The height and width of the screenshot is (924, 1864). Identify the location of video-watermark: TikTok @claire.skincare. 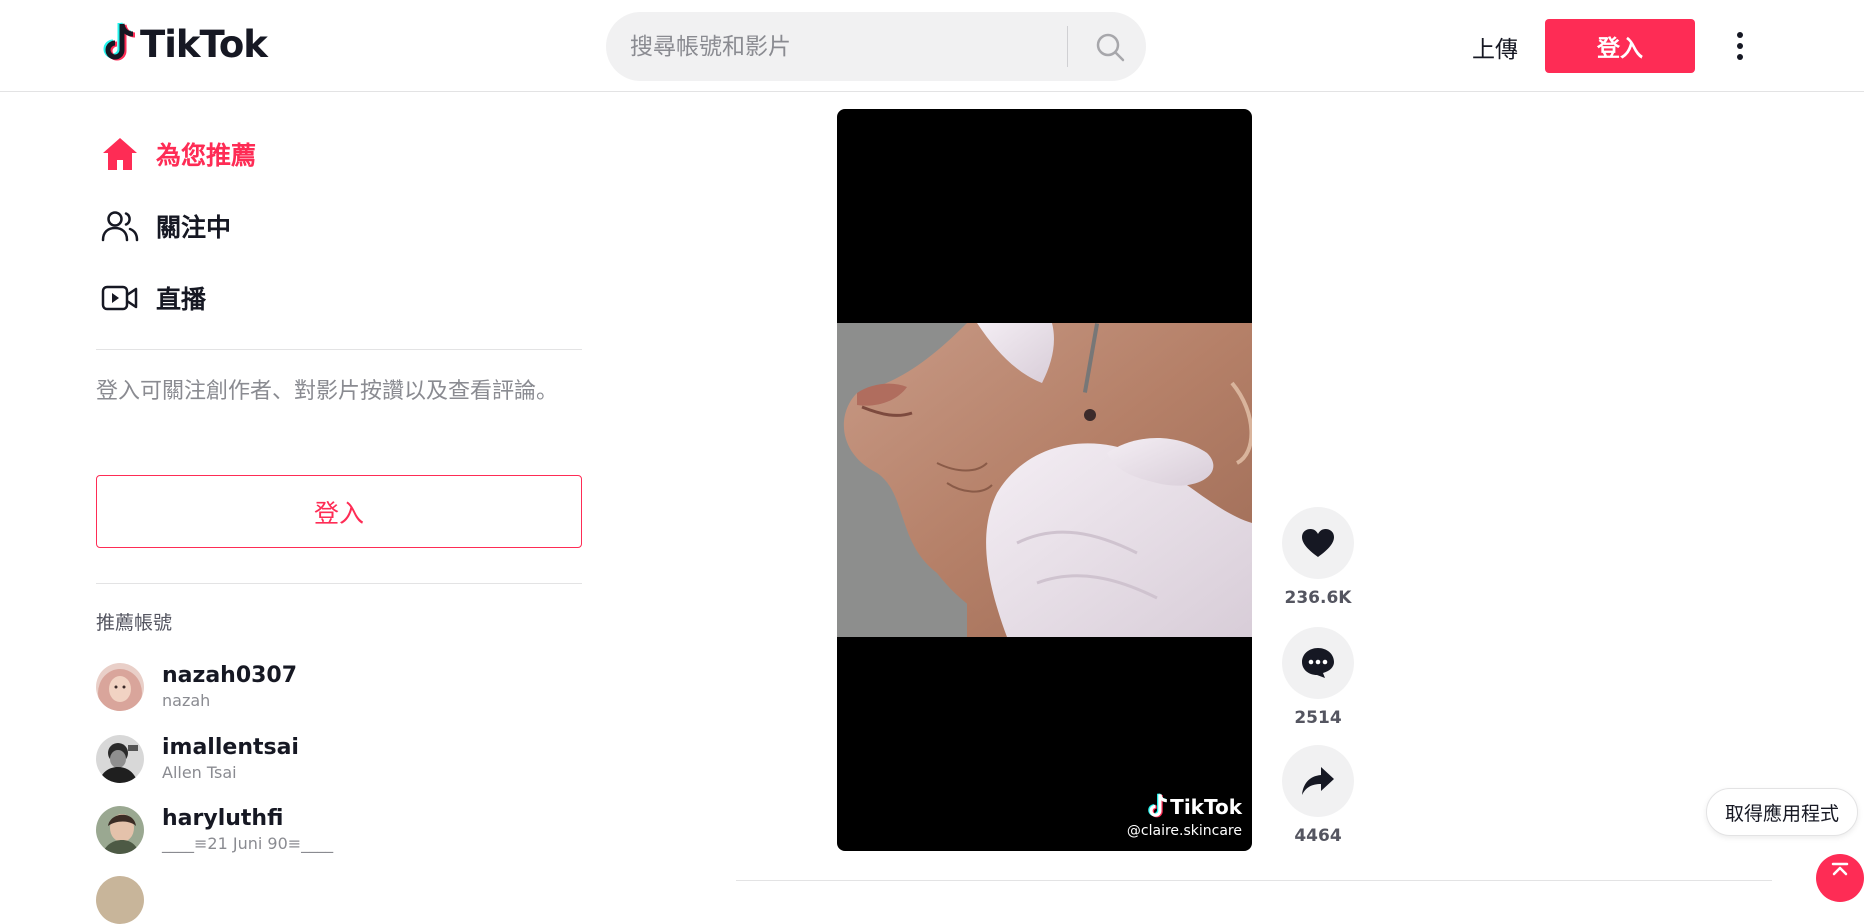
(1184, 816).